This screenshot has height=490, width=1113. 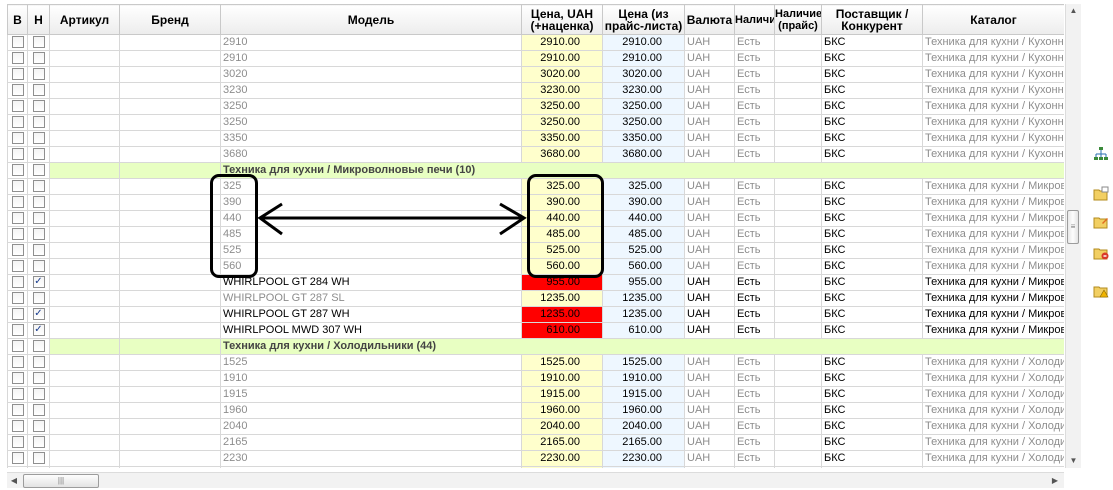 What do you see at coordinates (562, 426) in the screenshot?
I see `cell-price-markup: 2040.00` at bounding box center [562, 426].